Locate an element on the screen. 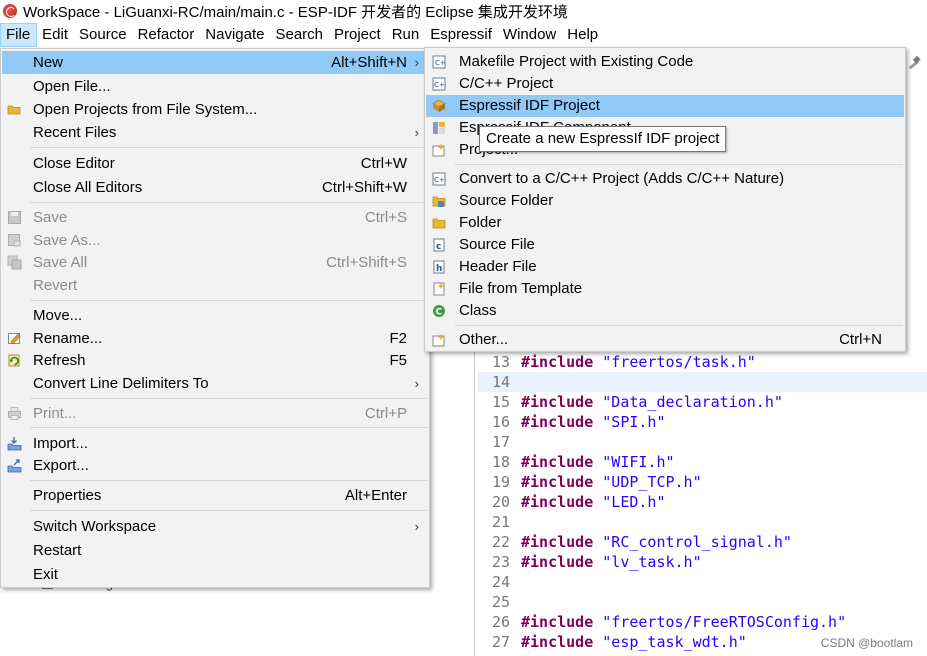  menu-window: Window is located at coordinates (530, 35).